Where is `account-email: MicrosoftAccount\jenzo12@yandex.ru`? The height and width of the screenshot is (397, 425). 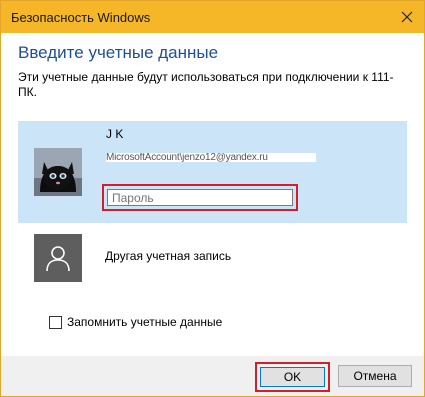
account-email: MicrosoftAccount\jenzo12@yandex.ru is located at coordinates (211, 157).